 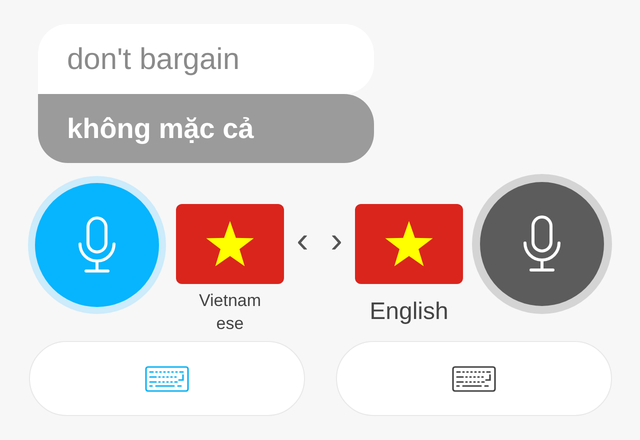 I want to click on previous-language-button: ‹, so click(x=302, y=240).